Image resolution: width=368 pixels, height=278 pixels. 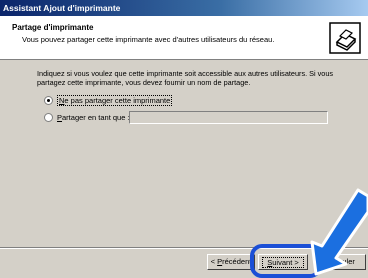 I want to click on back-button: < Précédent, so click(x=231, y=262).